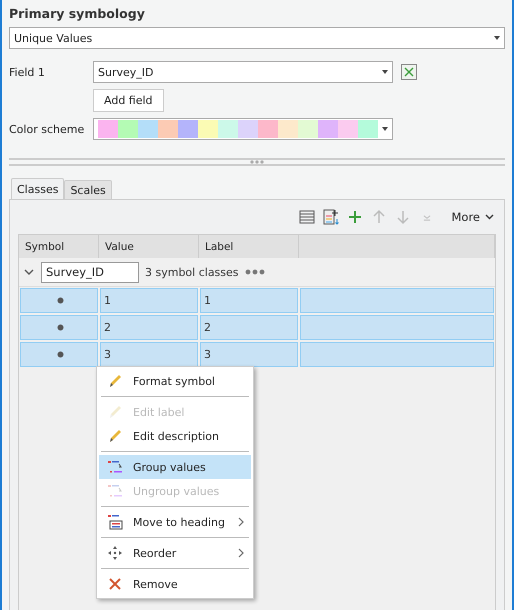  Describe the element at coordinates (149, 246) in the screenshot. I see `column-header: Value` at that location.